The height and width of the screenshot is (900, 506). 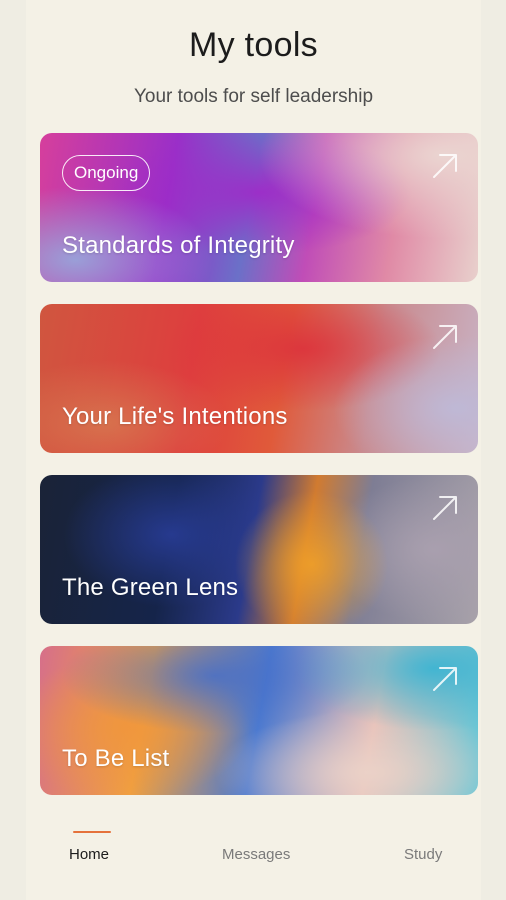 I want to click on page-subtitle: Your tools for self leadership, so click(x=253, y=96).